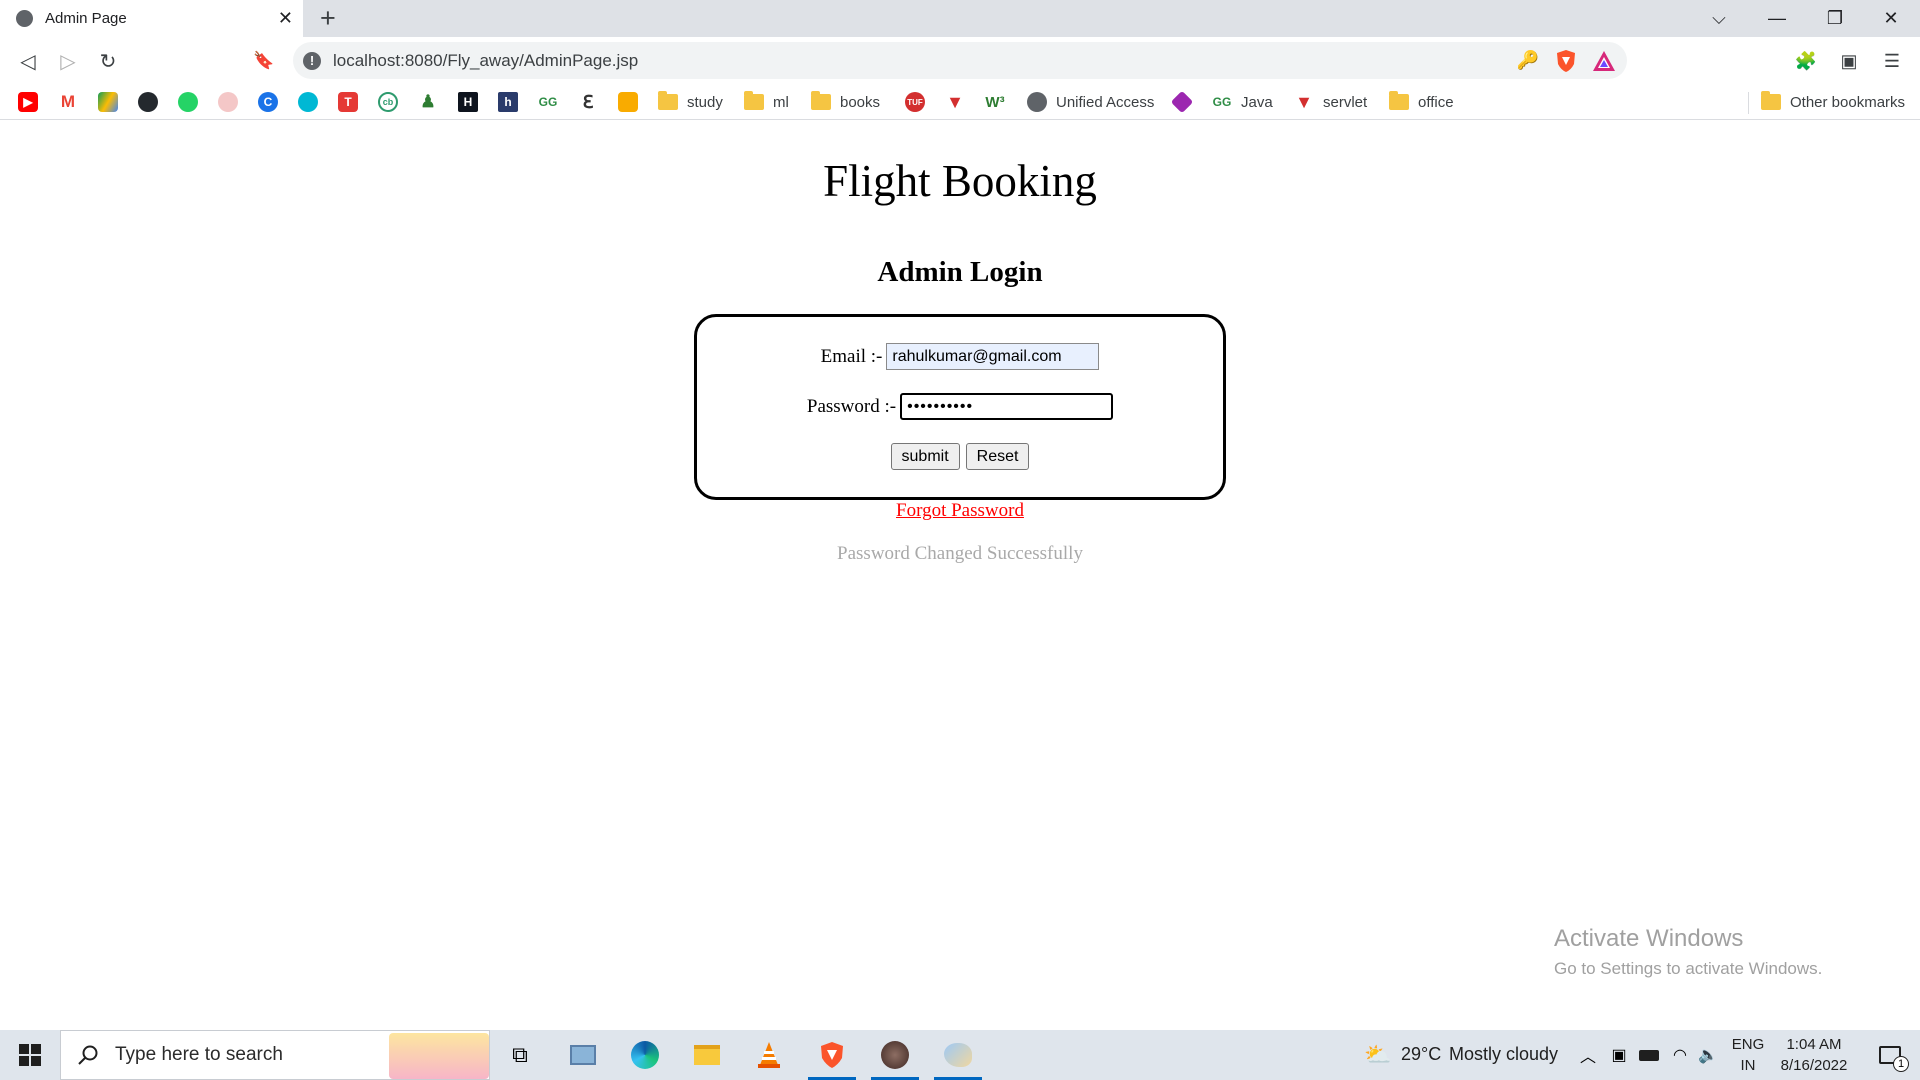  Describe the element at coordinates (1833, 102) in the screenshot. I see `other-bookmarks-folder: Other bookmarks` at that location.